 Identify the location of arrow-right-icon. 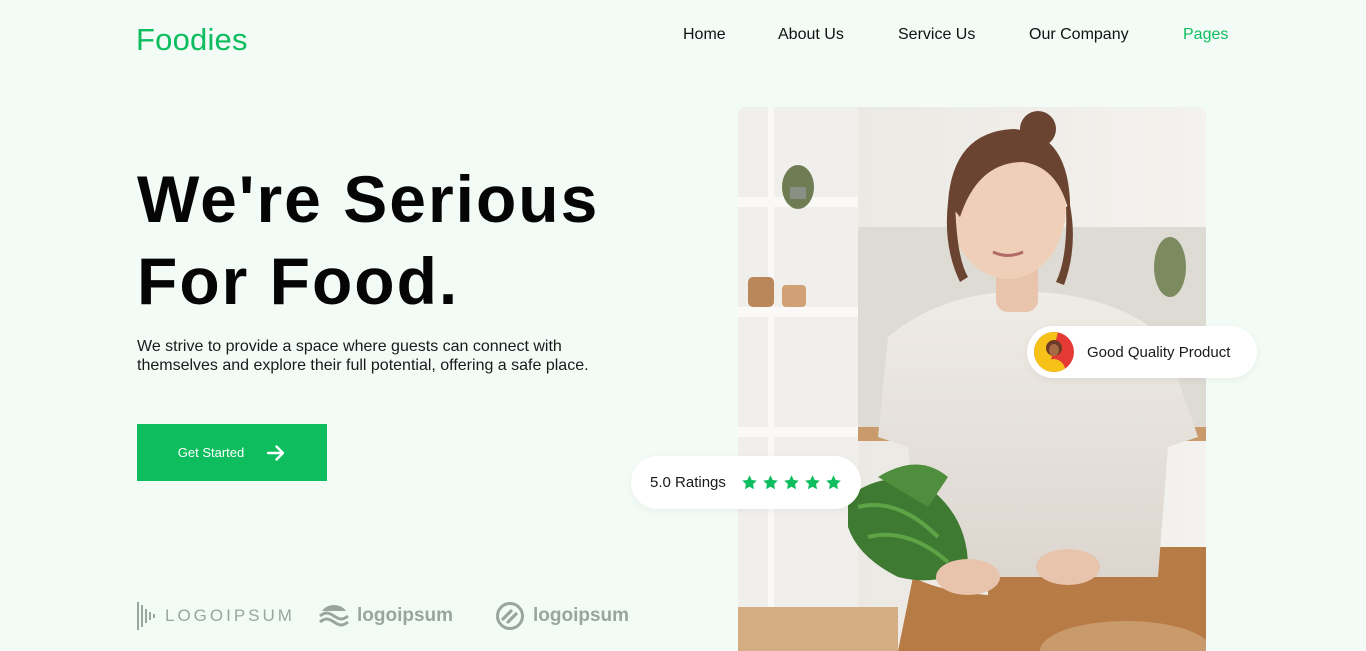
(276, 452).